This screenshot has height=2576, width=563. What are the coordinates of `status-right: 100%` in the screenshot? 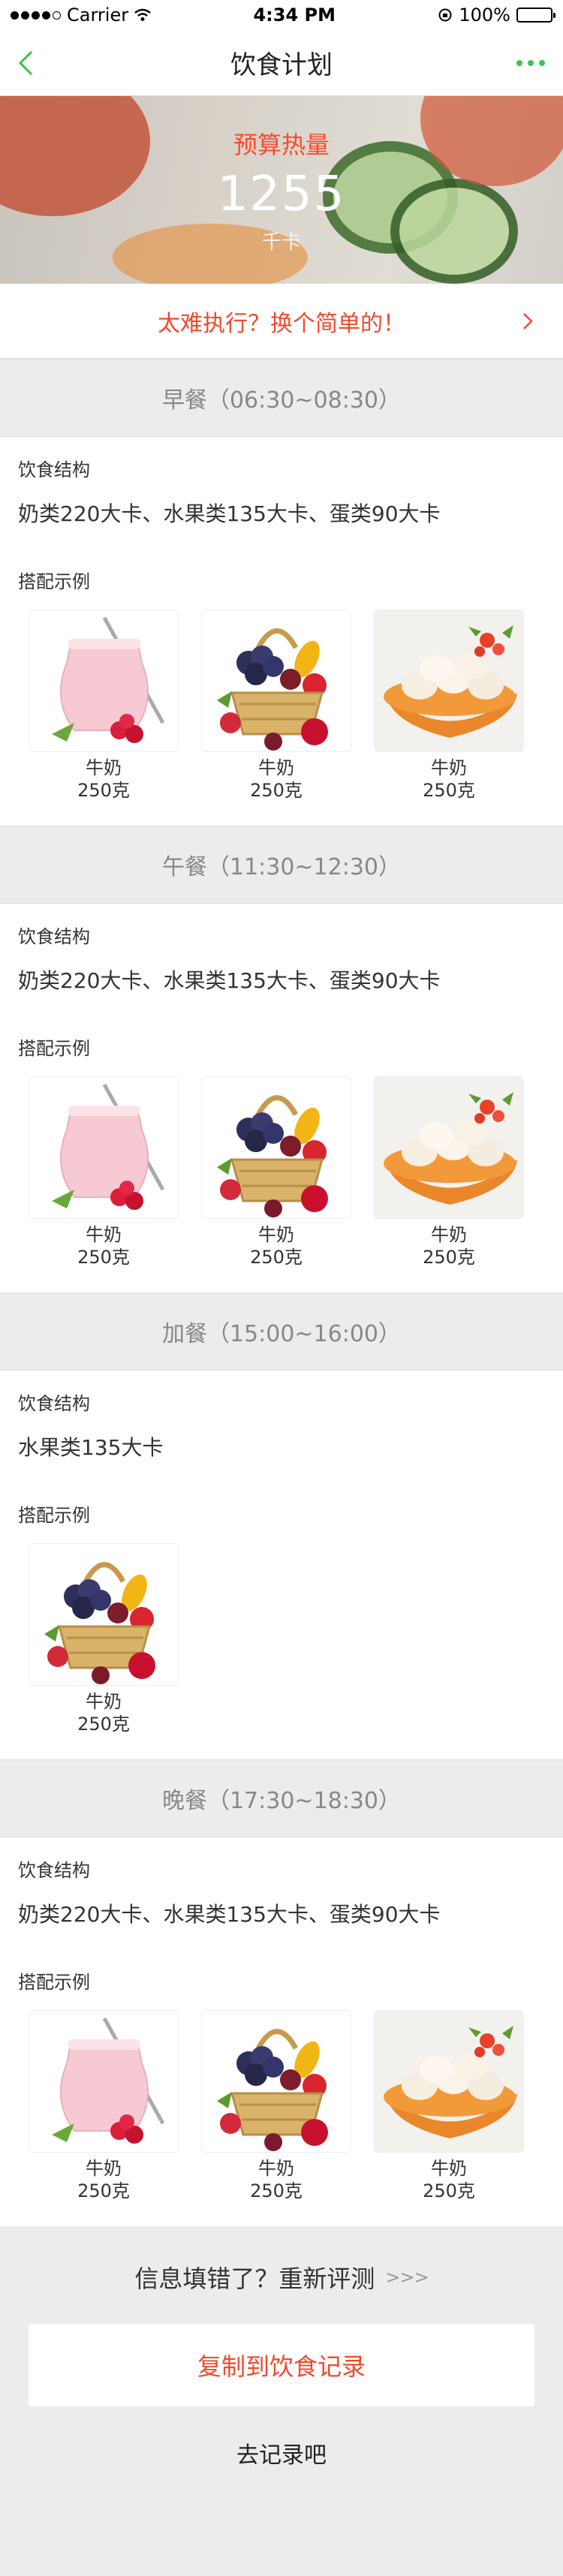 It's located at (496, 16).